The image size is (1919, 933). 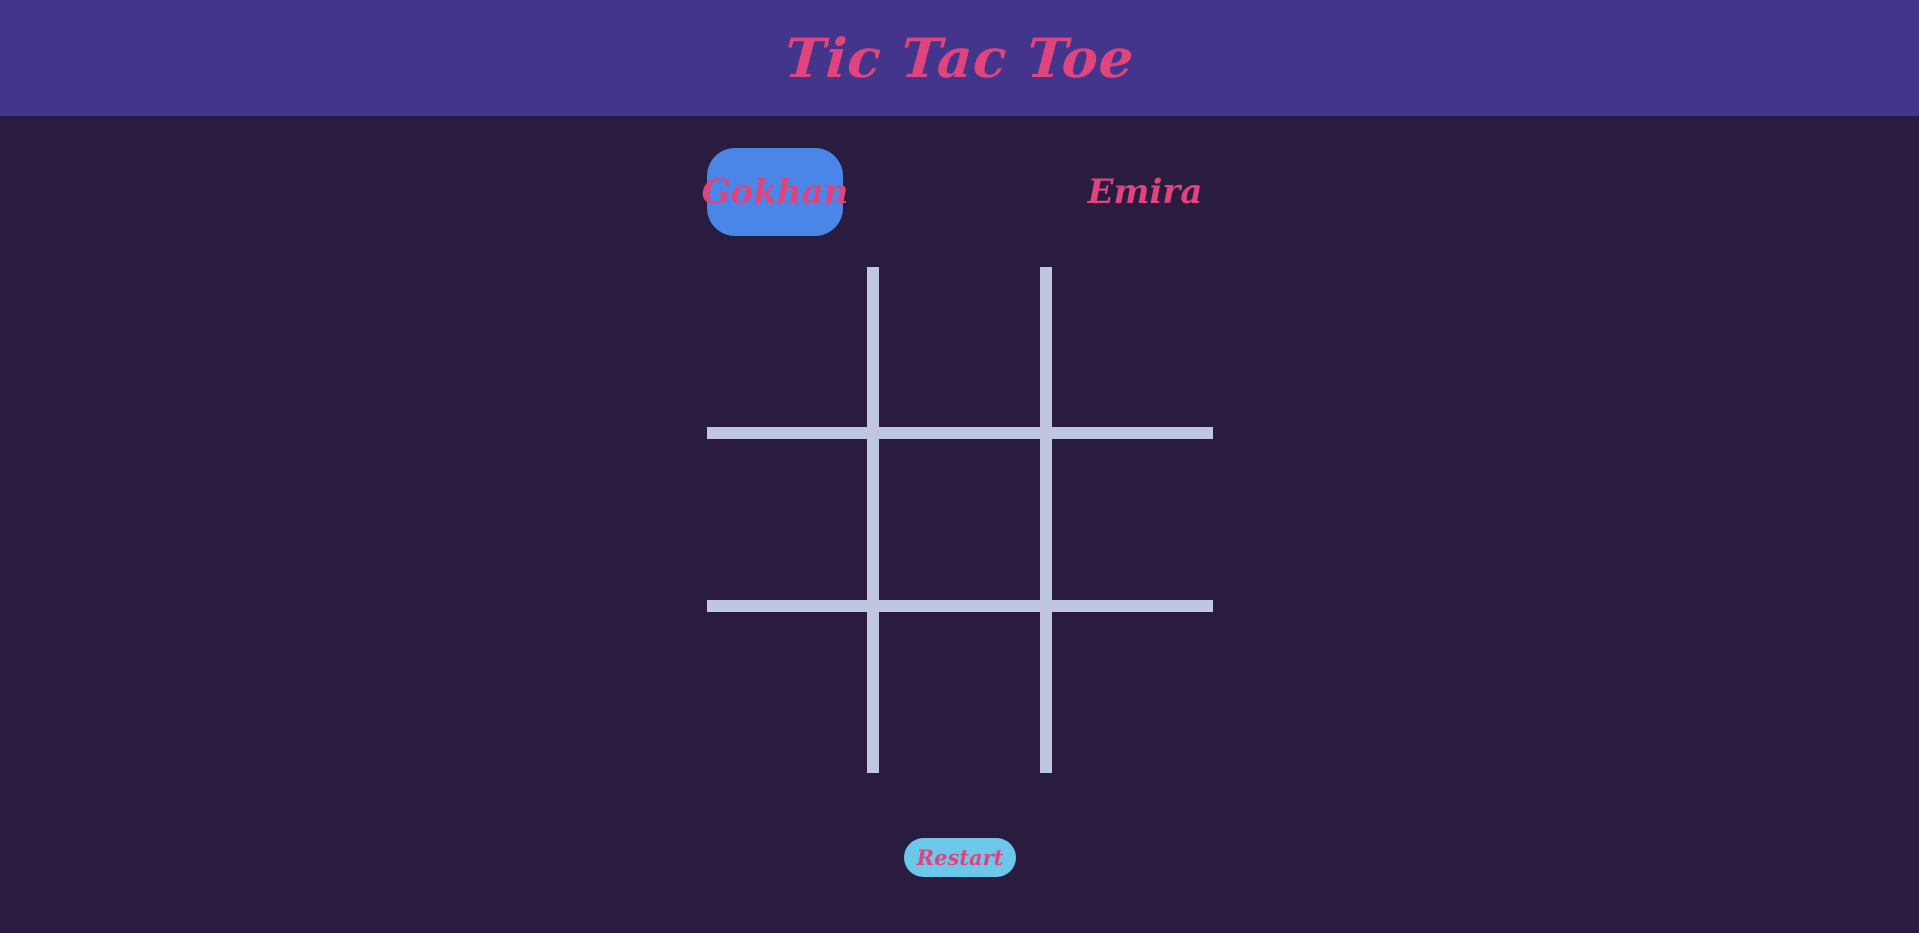 I want to click on player-two-card: Emira, so click(x=1145, y=192).